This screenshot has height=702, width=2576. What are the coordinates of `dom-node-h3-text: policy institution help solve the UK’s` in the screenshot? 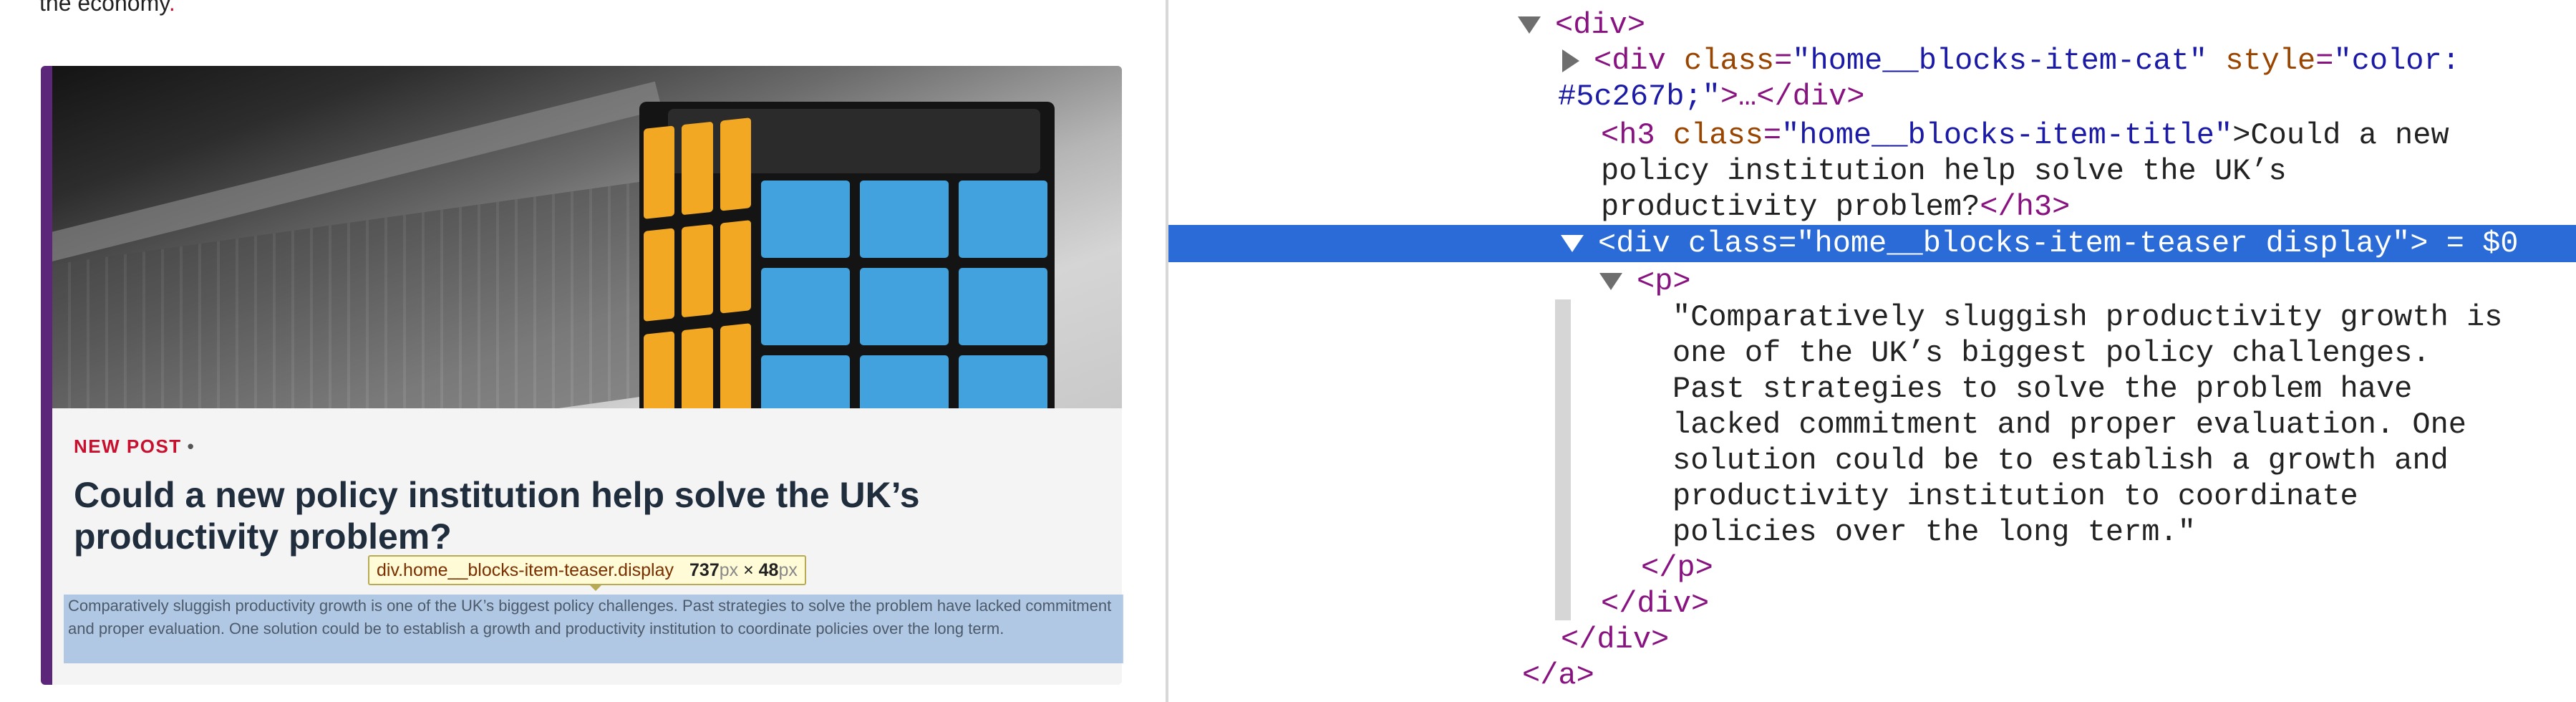 It's located at (1944, 171).